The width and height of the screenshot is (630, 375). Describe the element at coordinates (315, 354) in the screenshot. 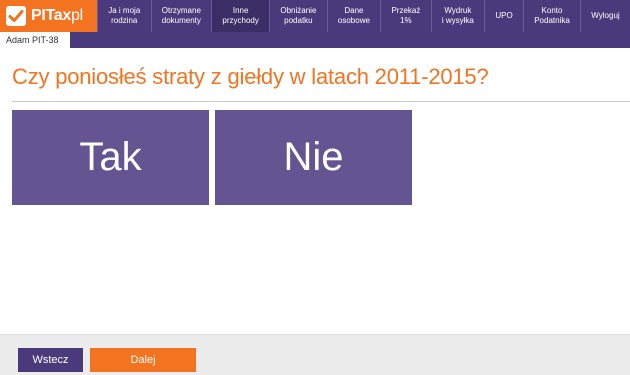

I see `footer-bar: Wstecz Dalej` at that location.